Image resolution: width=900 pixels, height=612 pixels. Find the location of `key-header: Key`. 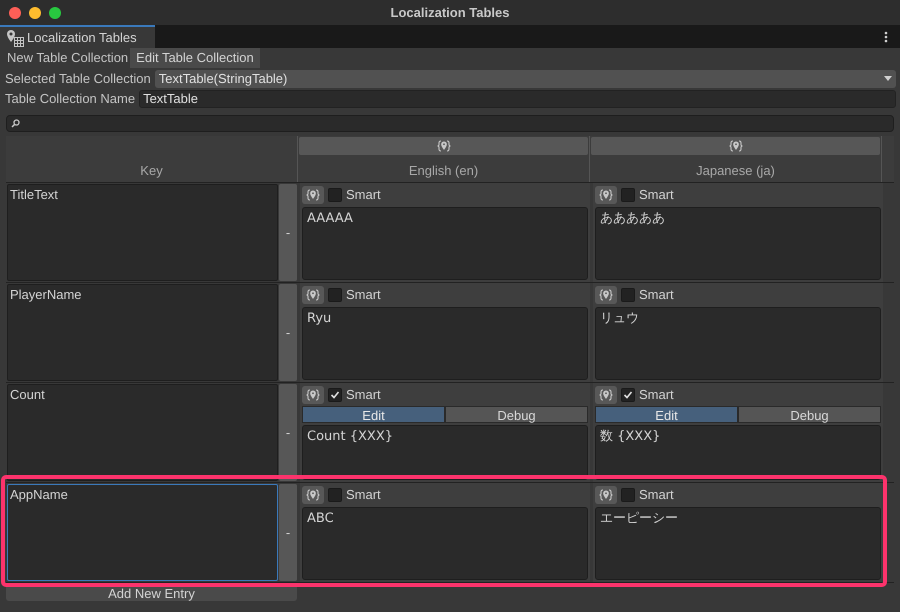

key-header: Key is located at coordinates (152, 159).